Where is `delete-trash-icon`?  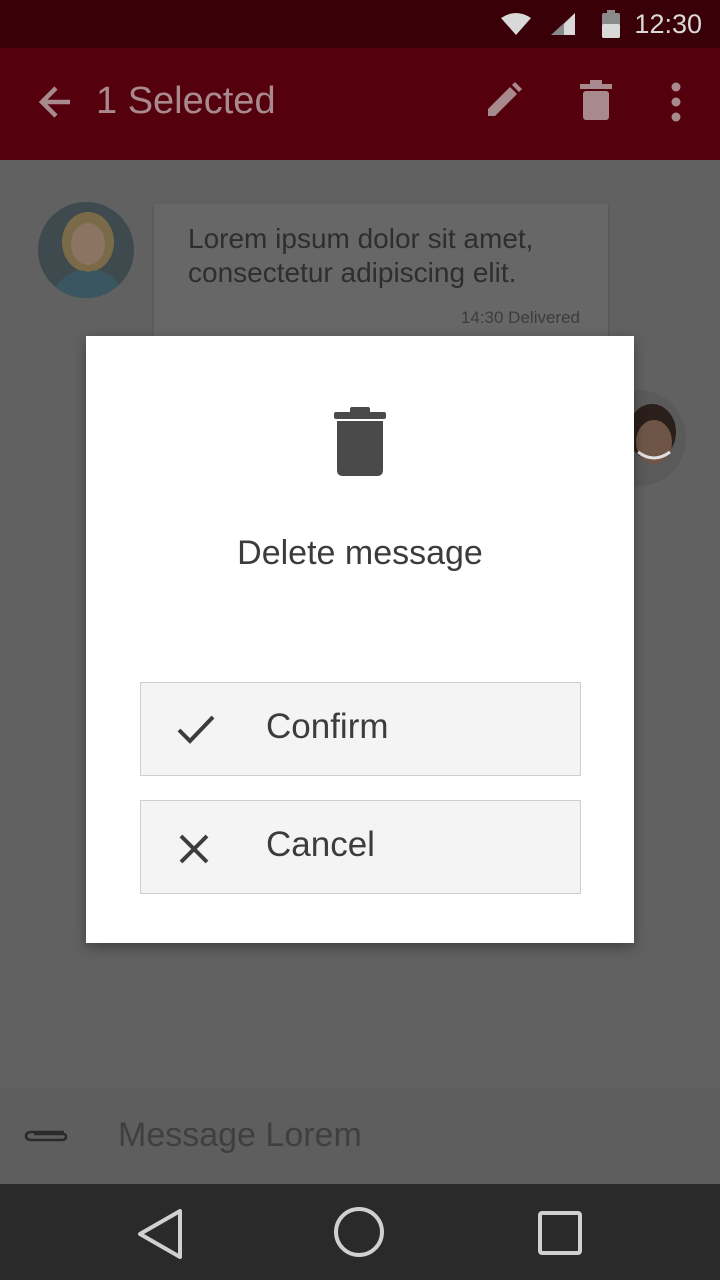
delete-trash-icon is located at coordinates (596, 100).